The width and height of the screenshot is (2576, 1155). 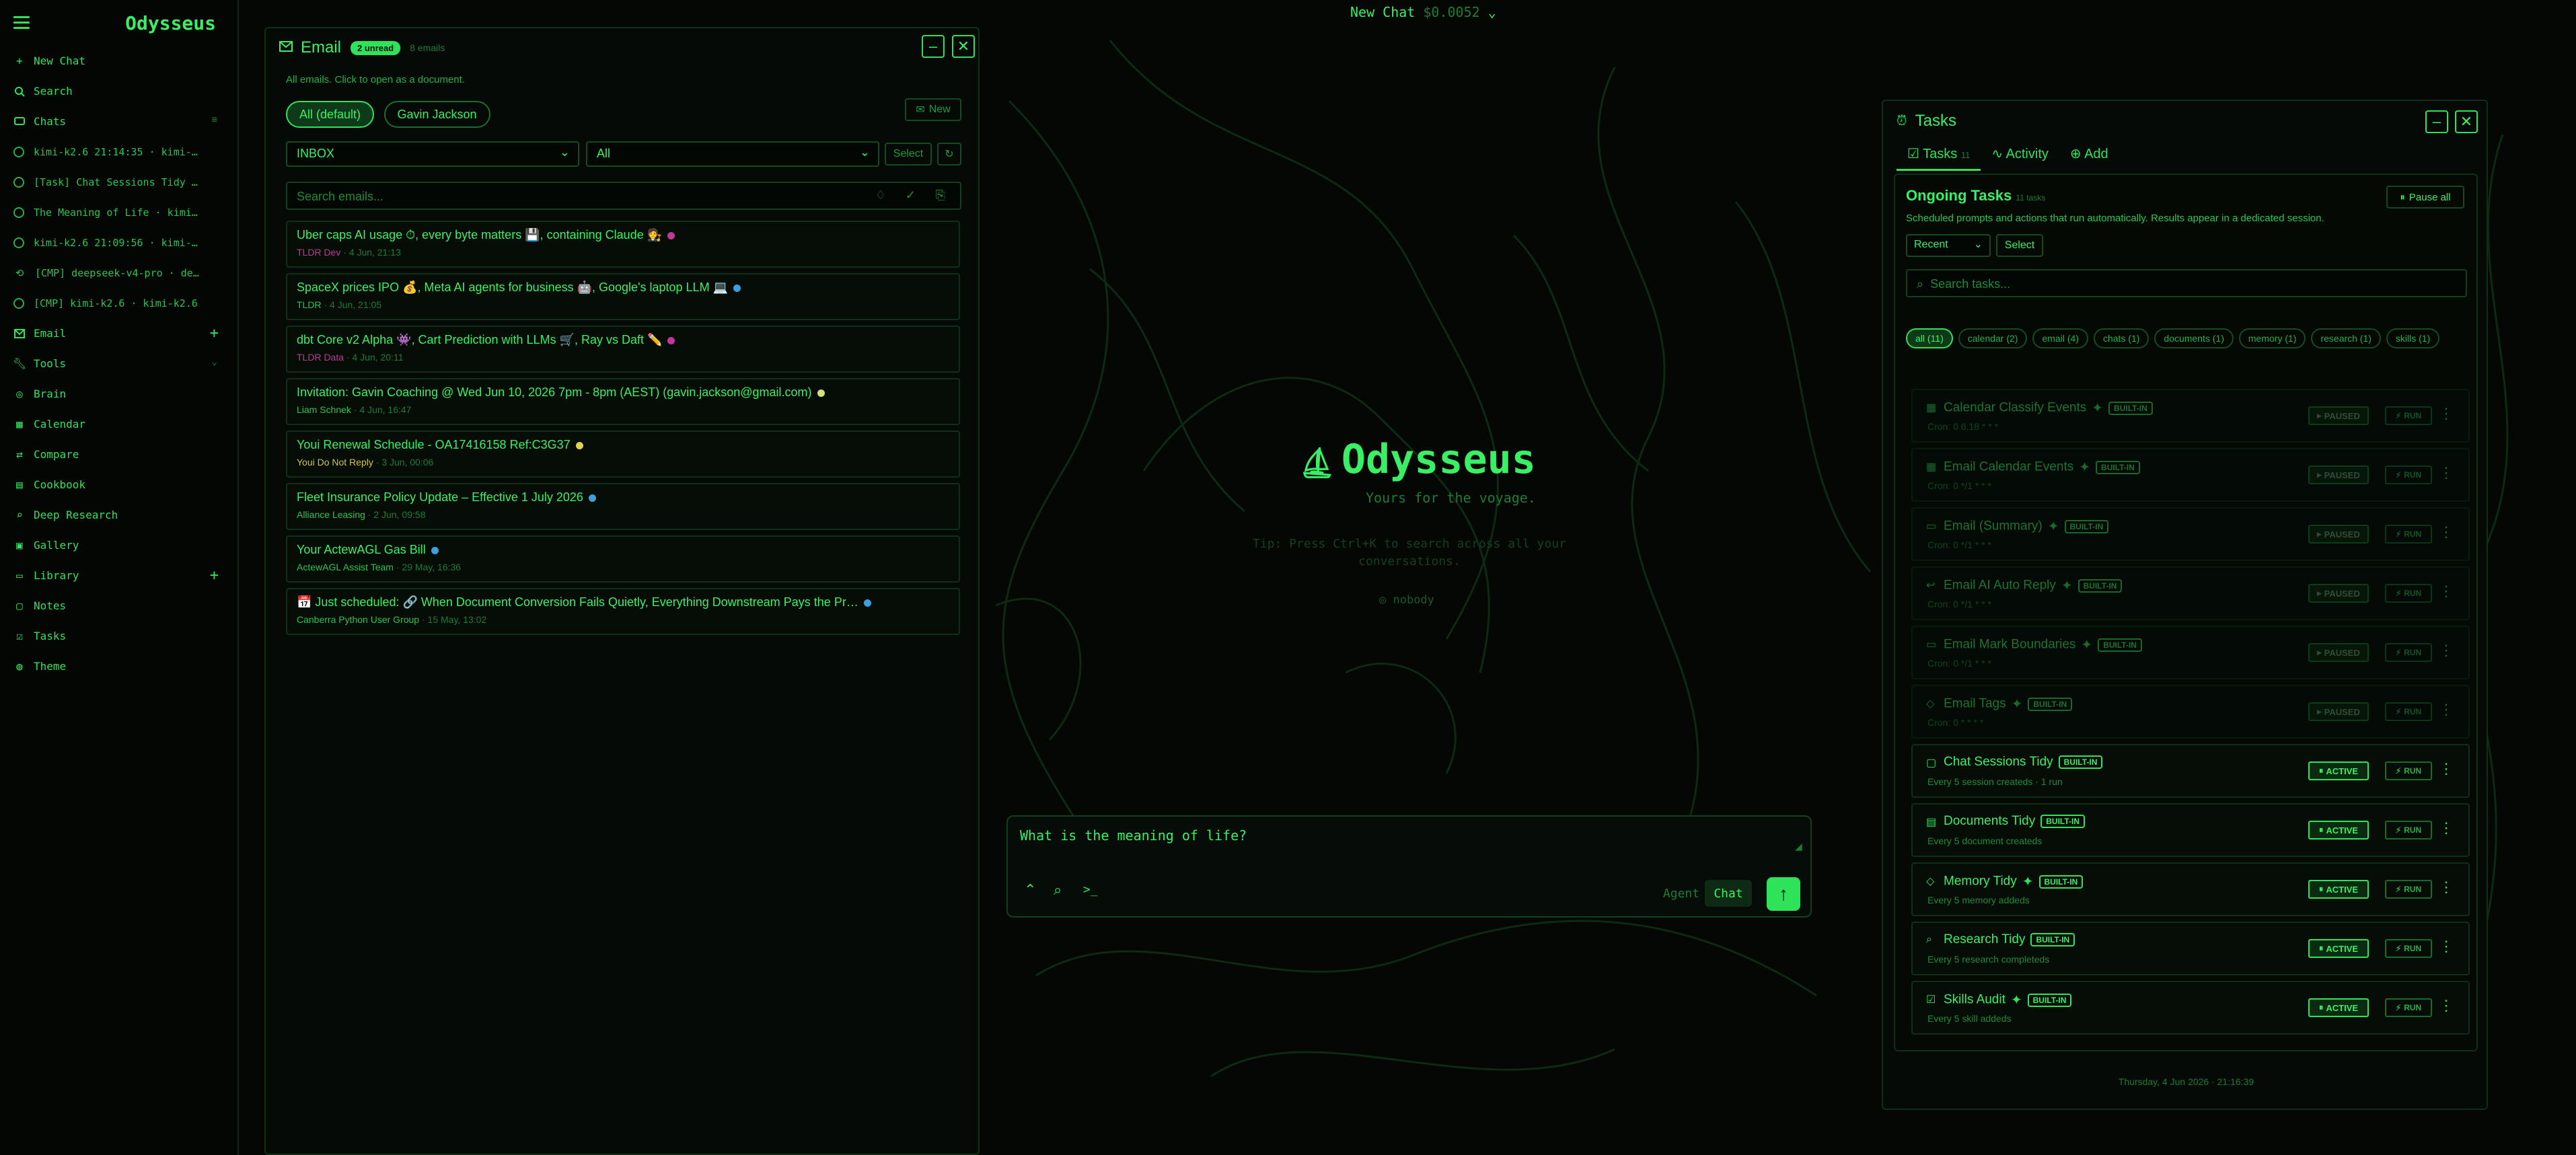 I want to click on sidebar-item-brain: ◎ Brain, so click(x=118, y=394).